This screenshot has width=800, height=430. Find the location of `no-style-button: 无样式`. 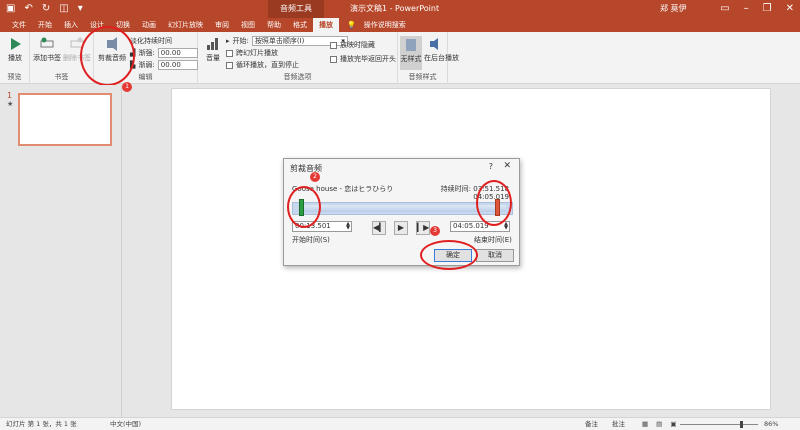

no-style-button: 无样式 is located at coordinates (411, 53).